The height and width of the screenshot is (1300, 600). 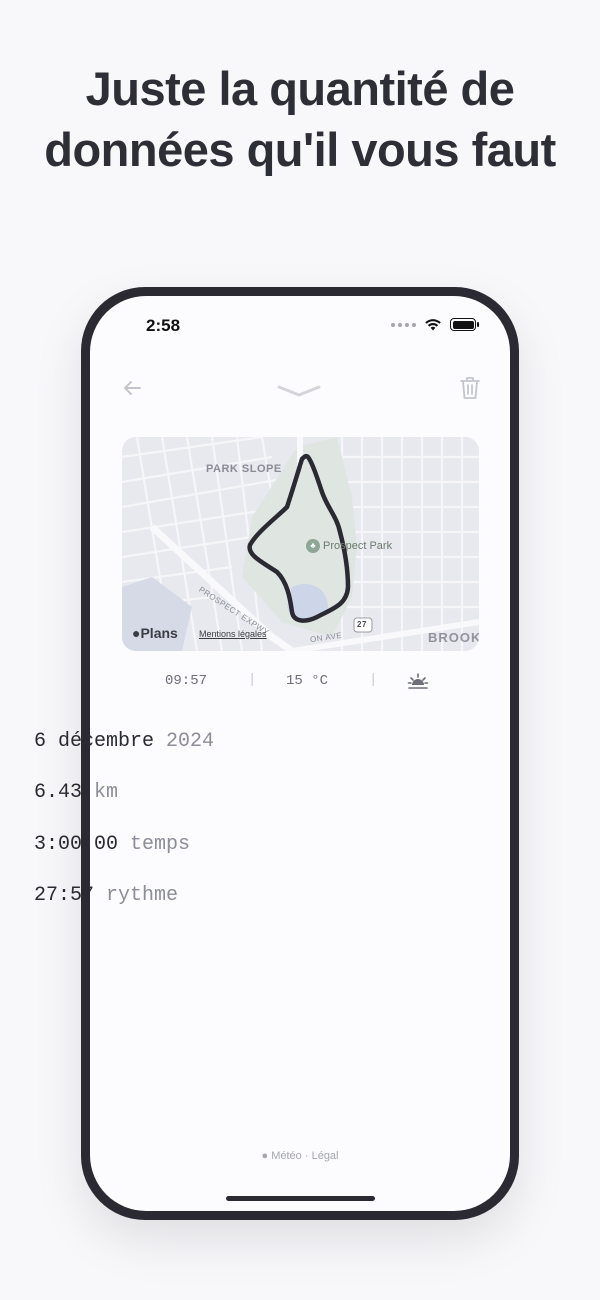 What do you see at coordinates (132, 388) in the screenshot?
I see `back-arrow-icon` at bounding box center [132, 388].